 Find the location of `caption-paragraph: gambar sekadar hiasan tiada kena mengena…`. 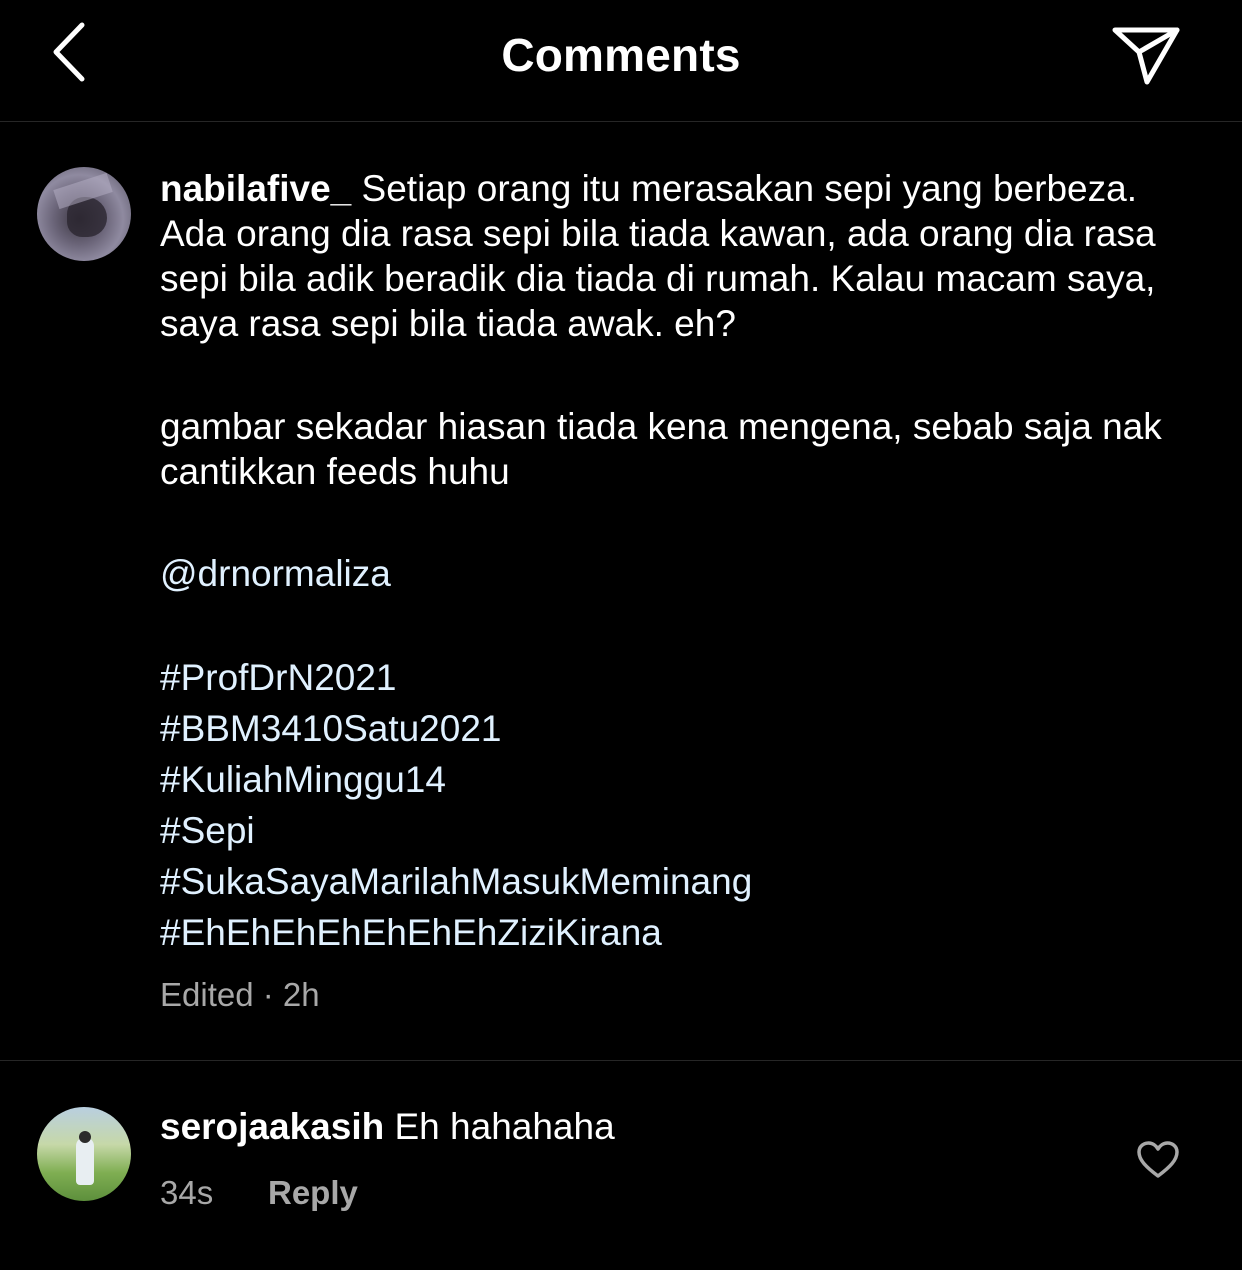

caption-paragraph: gambar sekadar hiasan tiada kena mengena… is located at coordinates (661, 449).